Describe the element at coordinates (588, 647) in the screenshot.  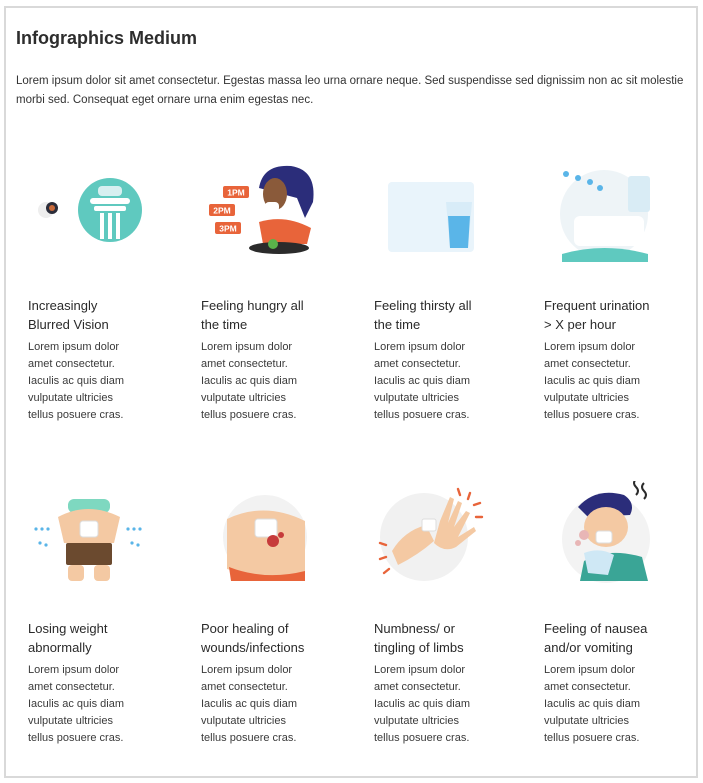
I see `card-title-line2: and/or vomiting` at that location.